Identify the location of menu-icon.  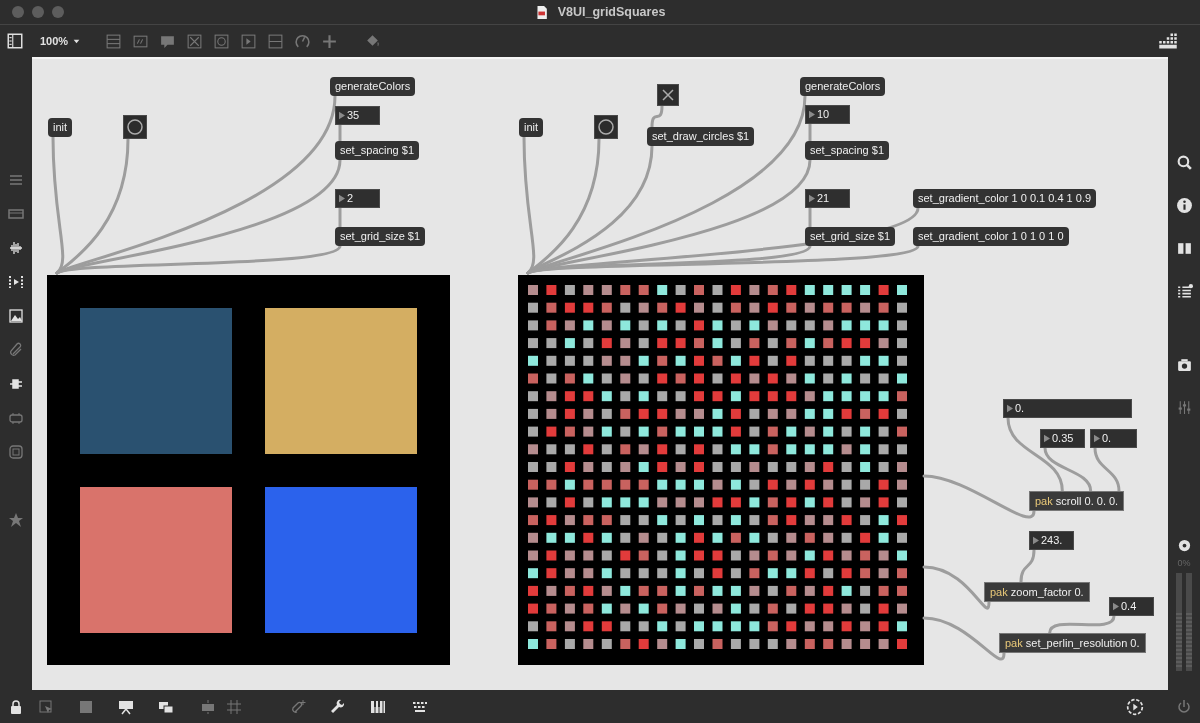
(16, 180).